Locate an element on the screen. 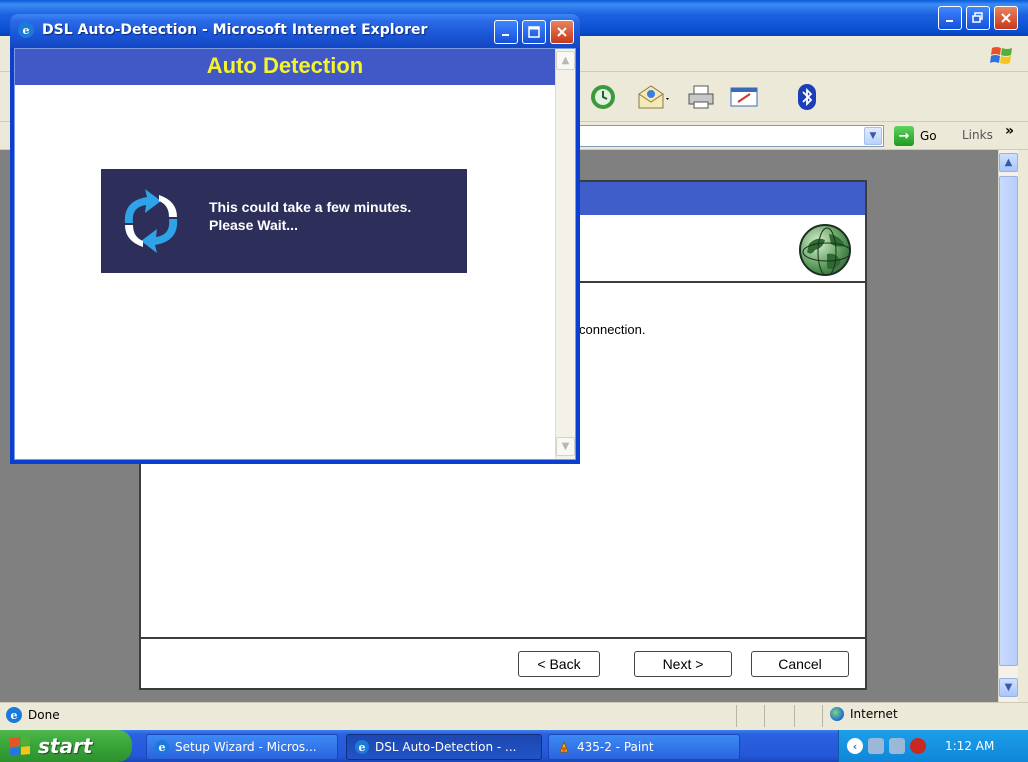 This screenshot has width=1028, height=762. bluetooth-button is located at coordinates (807, 97).